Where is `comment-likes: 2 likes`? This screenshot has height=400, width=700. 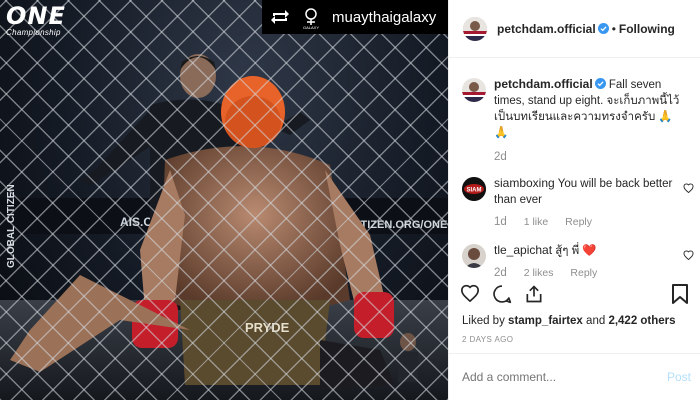 comment-likes: 2 likes is located at coordinates (539, 273).